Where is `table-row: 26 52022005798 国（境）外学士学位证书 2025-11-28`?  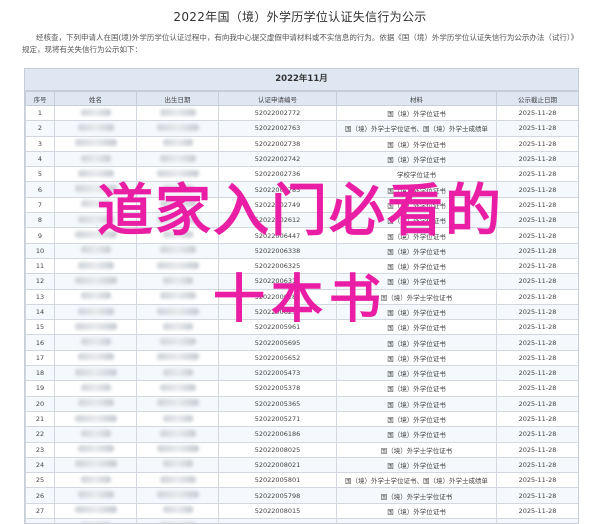 table-row: 26 52022005798 国（境）外学士学位证书 2025-11-28 is located at coordinates (301, 495).